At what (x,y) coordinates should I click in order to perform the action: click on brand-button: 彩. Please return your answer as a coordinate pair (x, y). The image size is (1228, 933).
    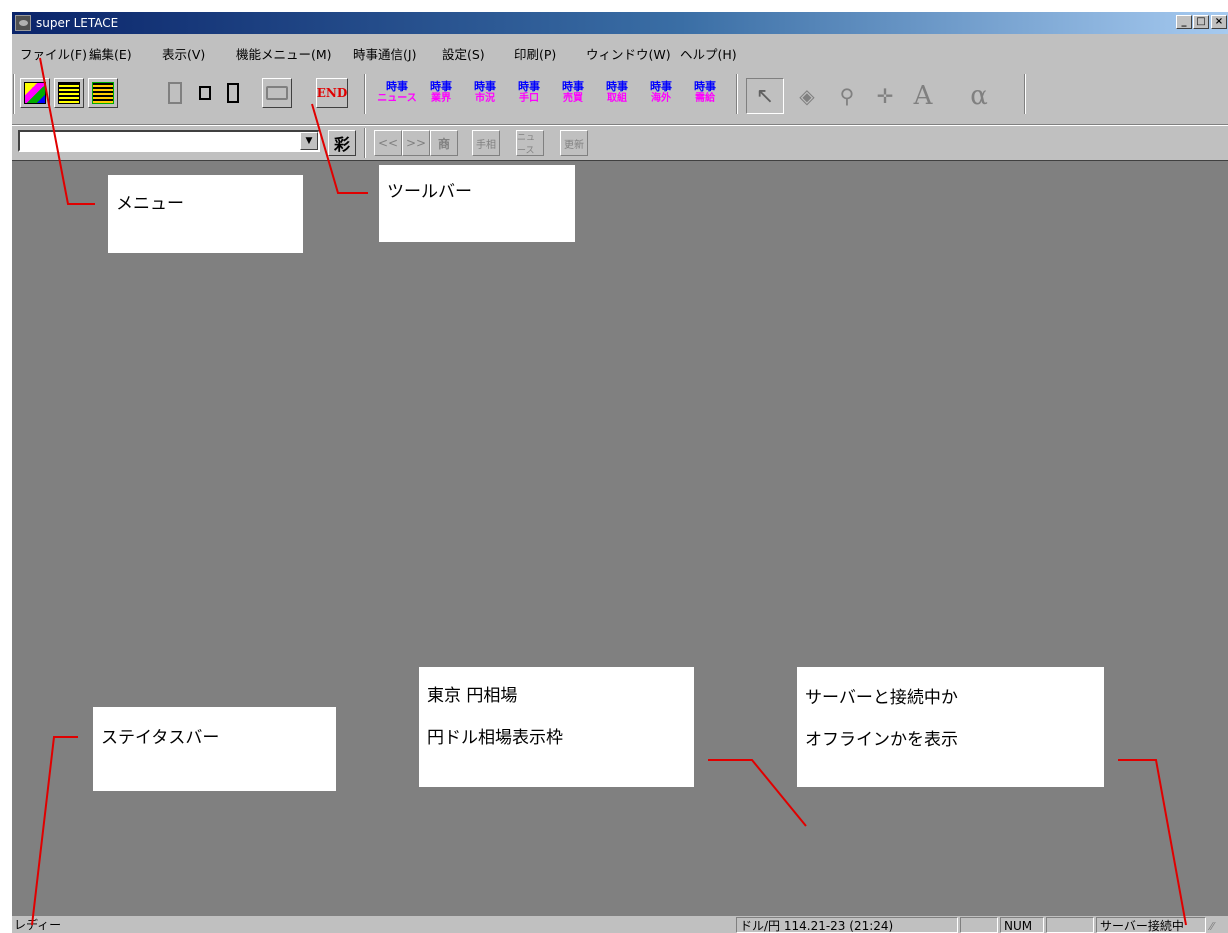
    Looking at the image, I should click on (342, 143).